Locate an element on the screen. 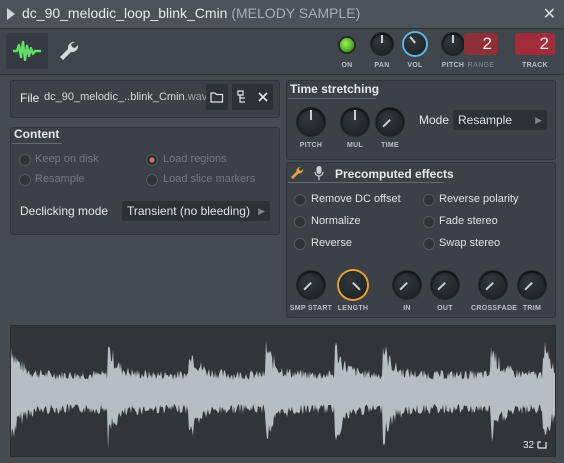 The height and width of the screenshot is (463, 564). stretch-mul-knob is located at coordinates (355, 122).